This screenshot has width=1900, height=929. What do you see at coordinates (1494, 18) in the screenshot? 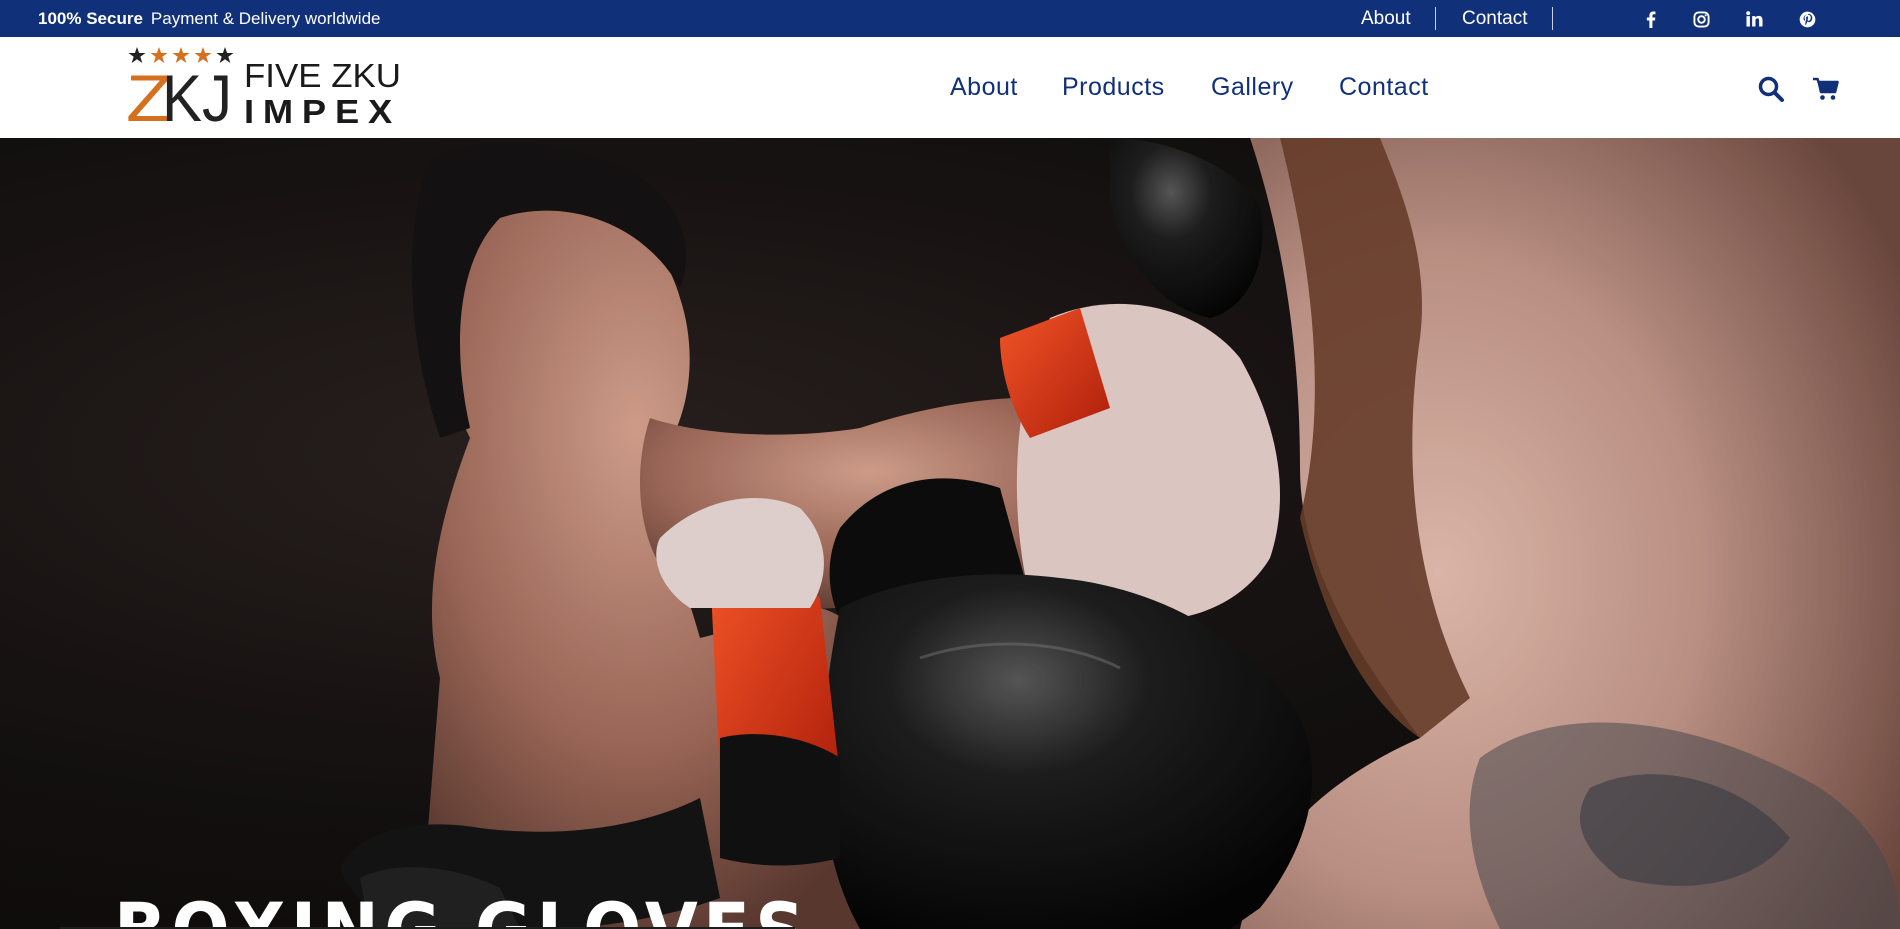
I see `top-link-contact: Contact` at bounding box center [1494, 18].